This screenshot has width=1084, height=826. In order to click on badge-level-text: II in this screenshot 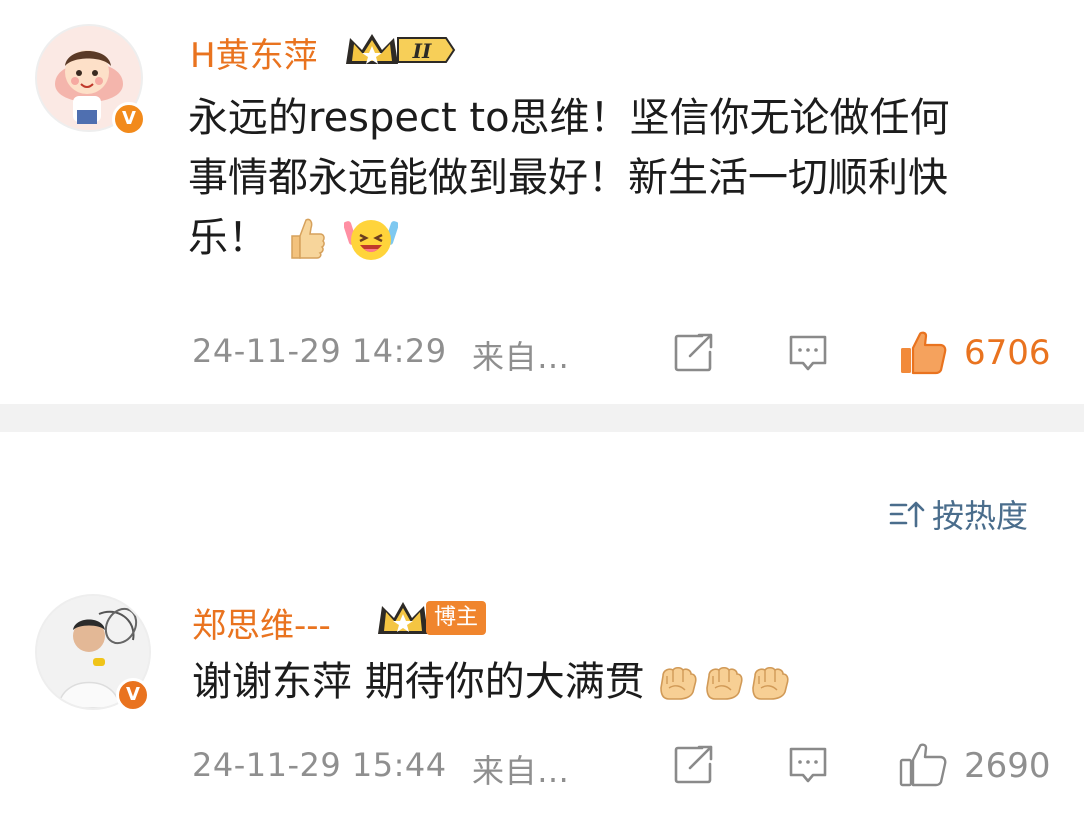, I will do `click(422, 51)`.